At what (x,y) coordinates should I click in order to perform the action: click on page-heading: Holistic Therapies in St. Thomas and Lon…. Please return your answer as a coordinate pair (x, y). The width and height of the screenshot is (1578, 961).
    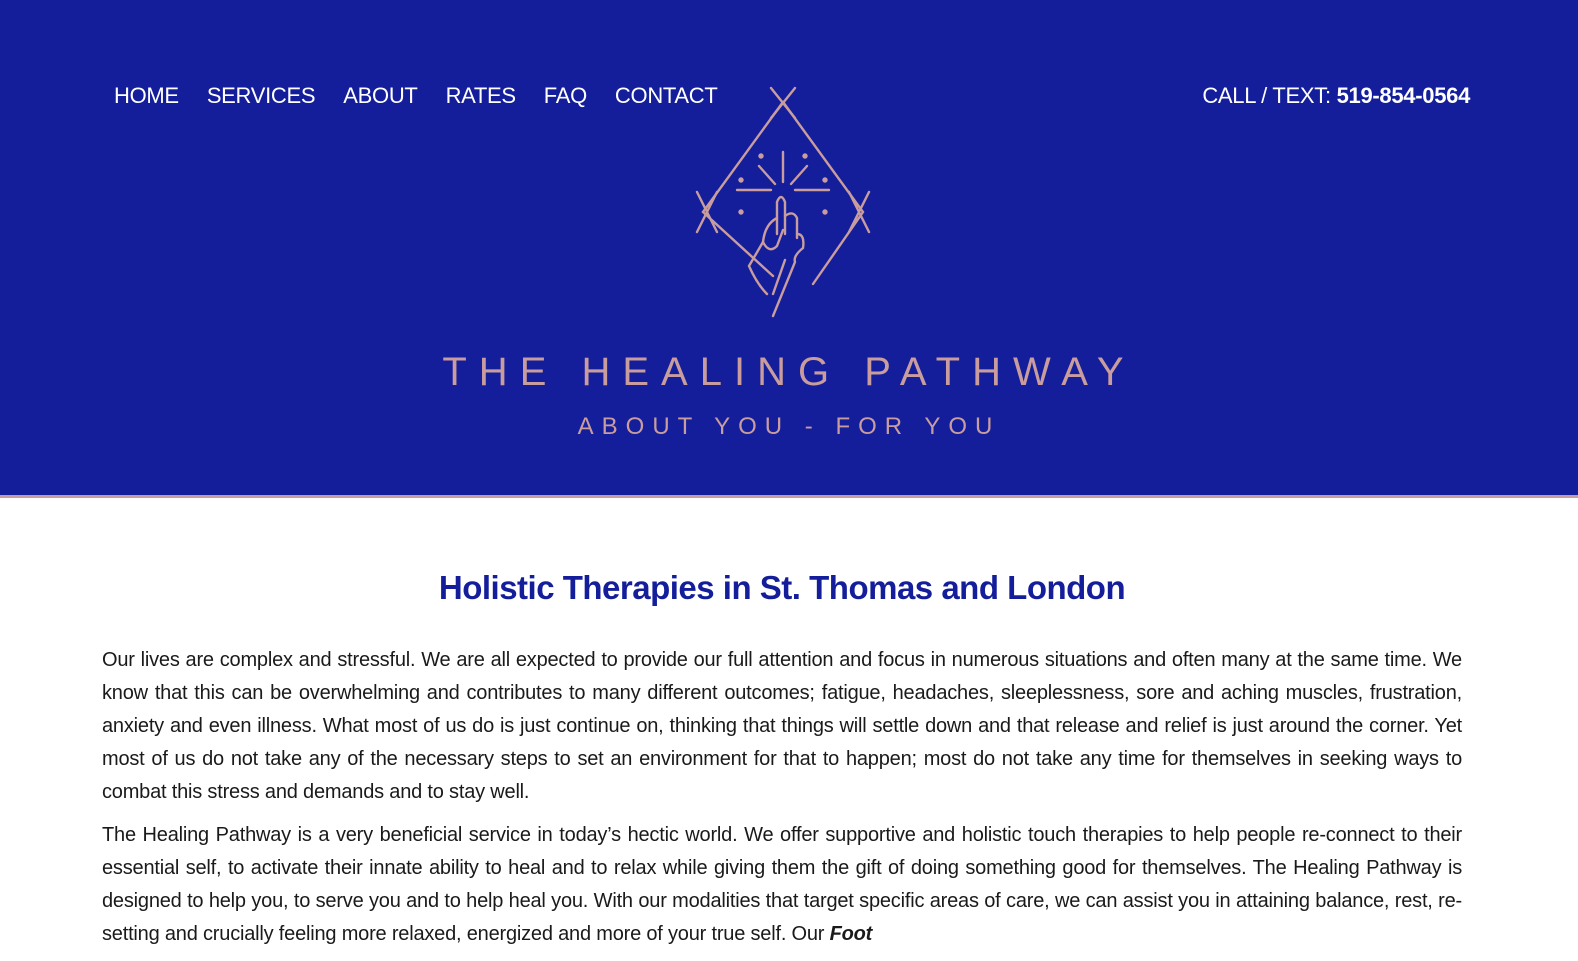
    Looking at the image, I should click on (782, 587).